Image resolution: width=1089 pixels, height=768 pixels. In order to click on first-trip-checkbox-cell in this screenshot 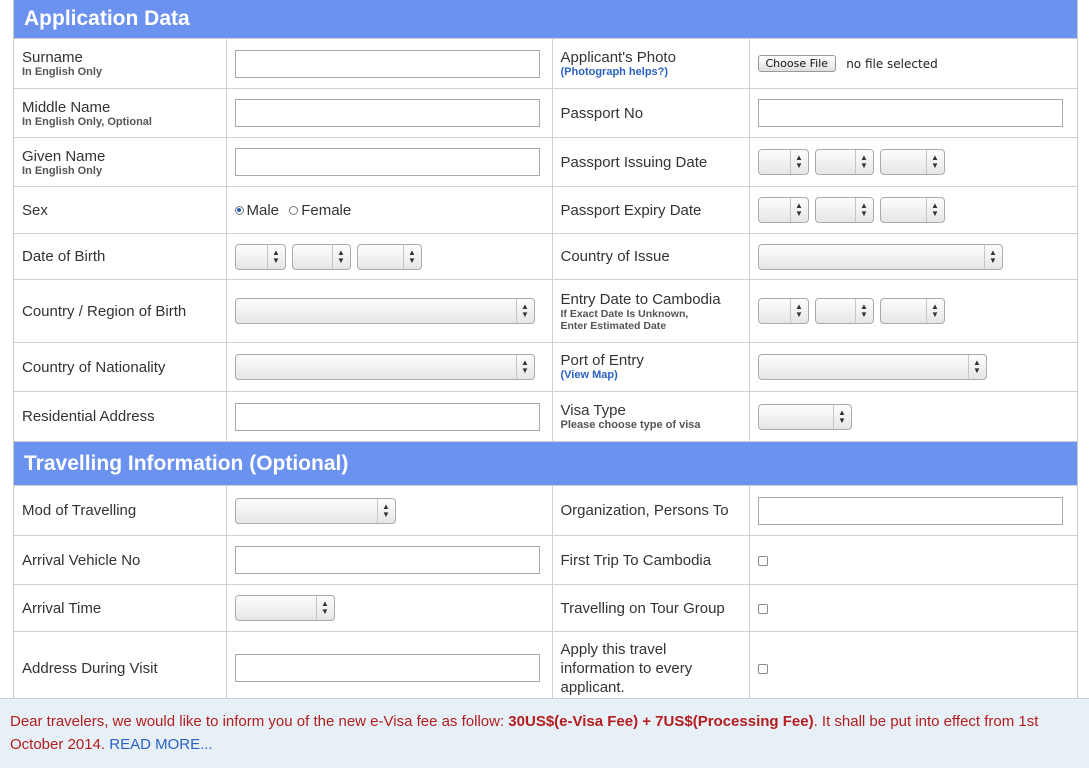, I will do `click(912, 560)`.